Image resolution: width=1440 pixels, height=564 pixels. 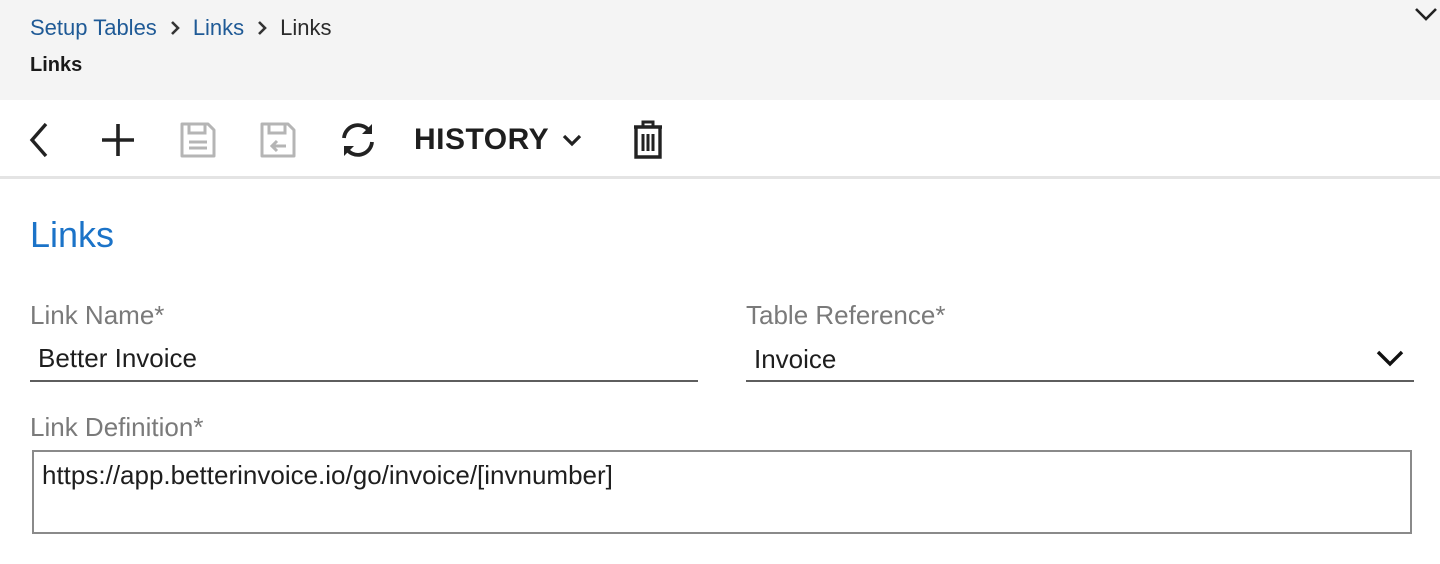 I want to click on save-and-close-icon, so click(x=278, y=140).